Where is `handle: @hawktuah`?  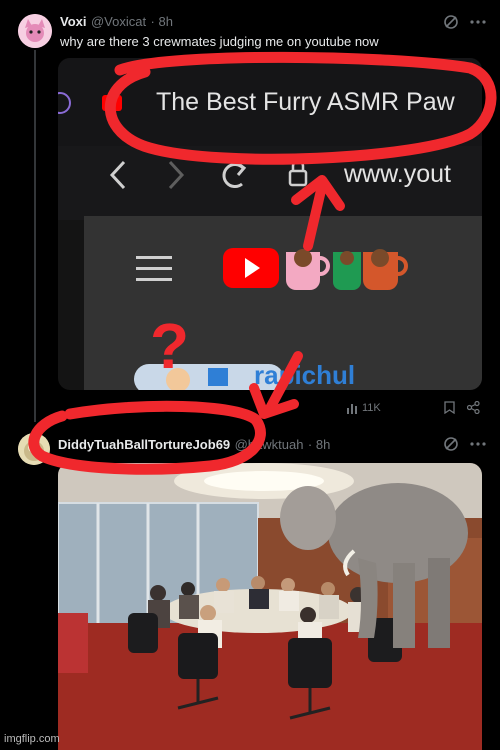
handle: @hawktuah is located at coordinates (269, 444).